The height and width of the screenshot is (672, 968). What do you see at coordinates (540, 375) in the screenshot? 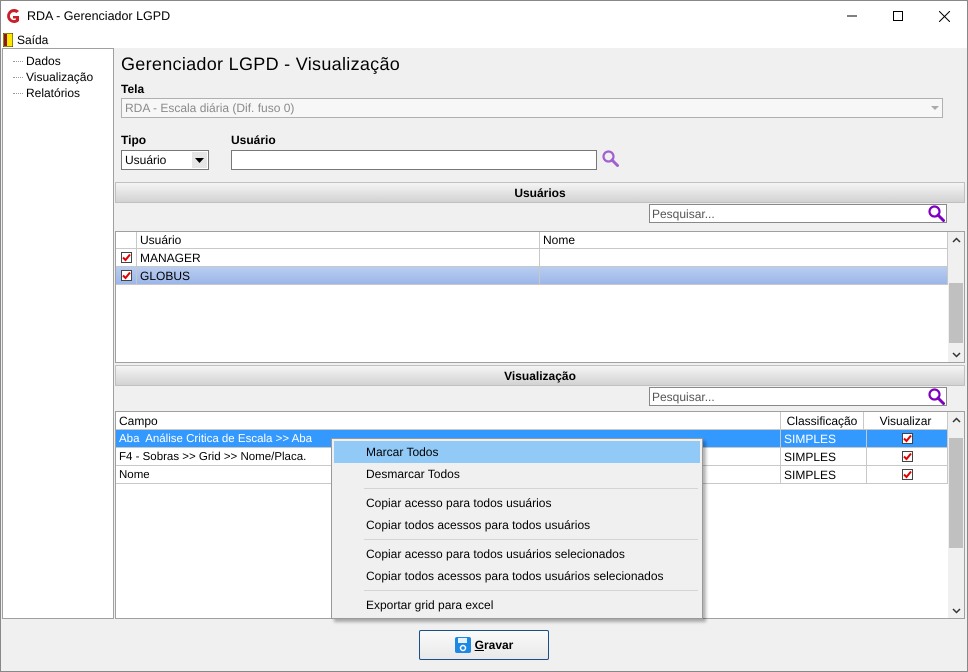
I see `section-header: Visualização` at bounding box center [540, 375].